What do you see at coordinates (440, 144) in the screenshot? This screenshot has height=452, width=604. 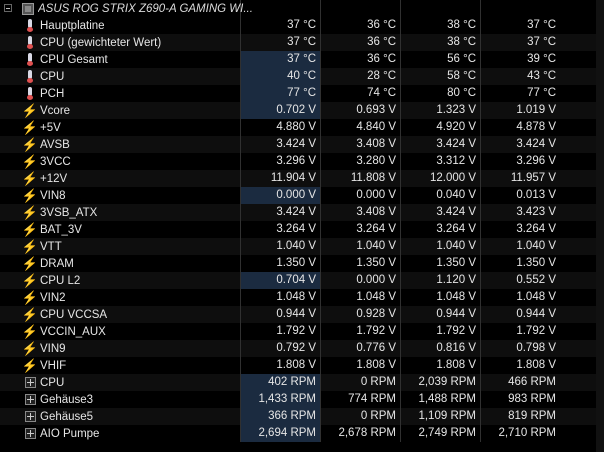 I see `value-max: 3.424 V` at bounding box center [440, 144].